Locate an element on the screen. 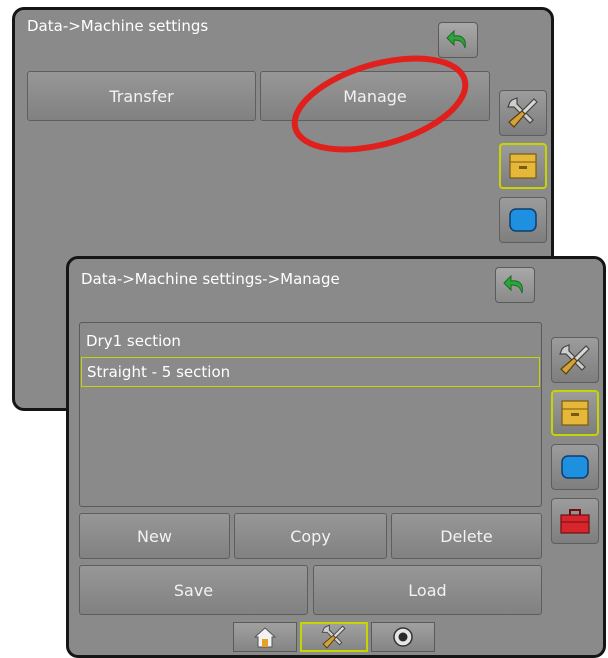 The image size is (608, 658). tab-home is located at coordinates (265, 637).